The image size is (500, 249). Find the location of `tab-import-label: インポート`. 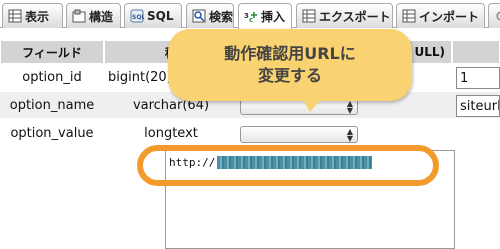

tab-import-label: インポート is located at coordinates (449, 16).